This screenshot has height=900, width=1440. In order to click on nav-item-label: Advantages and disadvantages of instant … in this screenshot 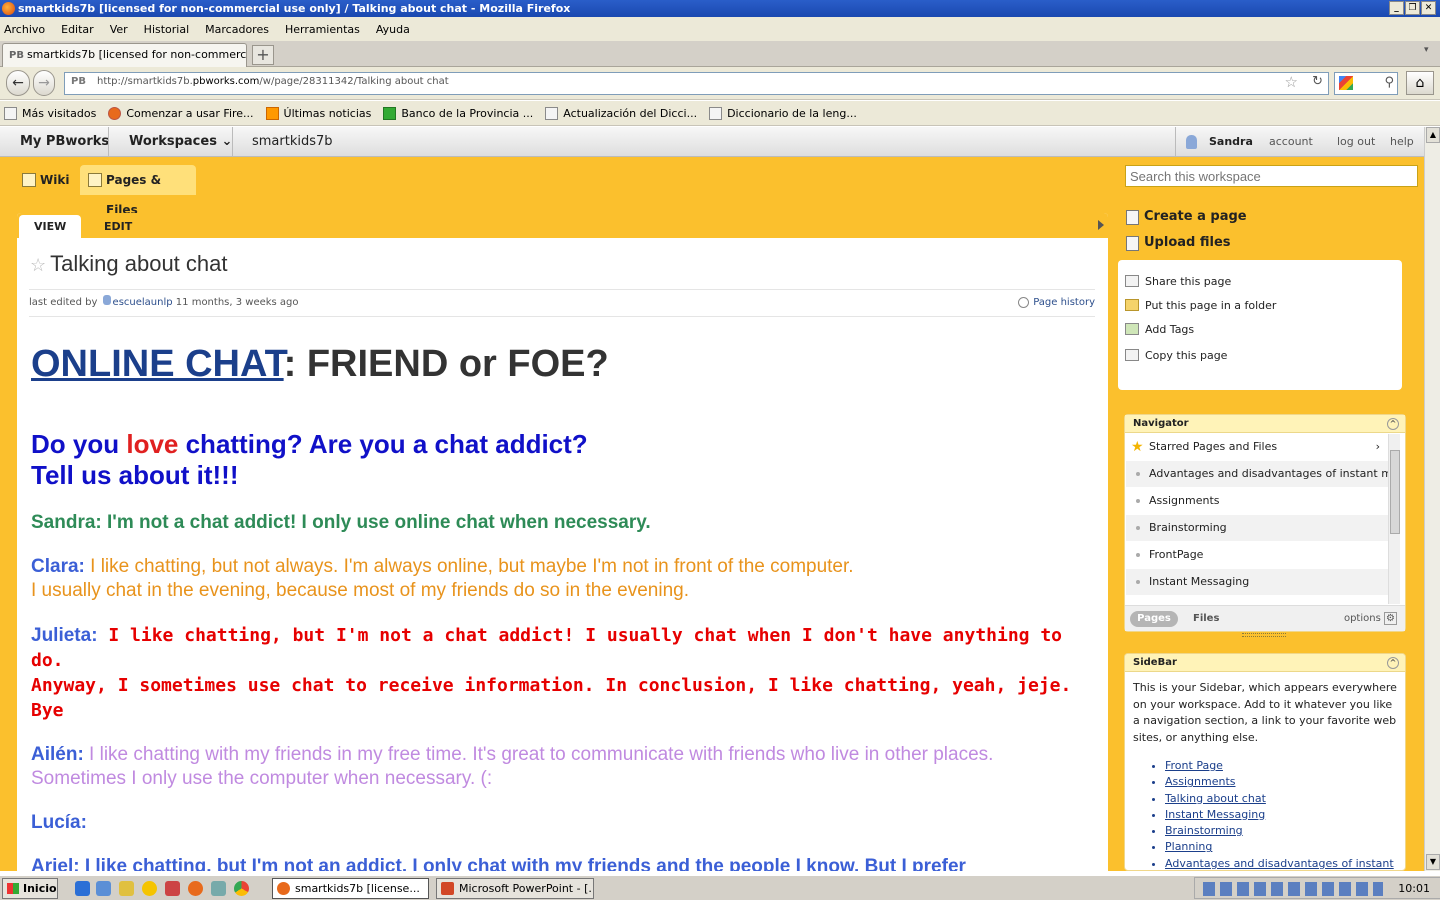, I will do `click(1268, 473)`.